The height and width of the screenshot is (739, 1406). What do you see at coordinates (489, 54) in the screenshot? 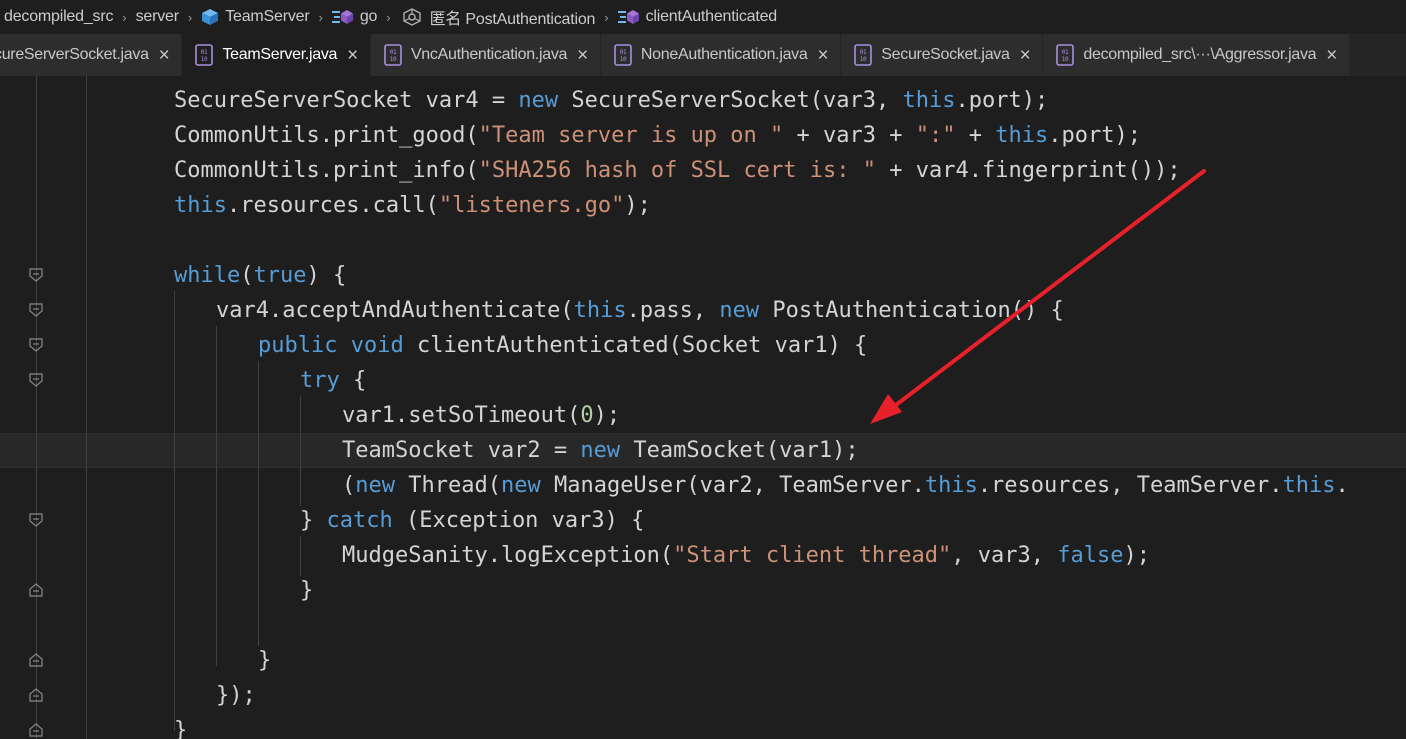
I see `tab-label: VncAuthentication.java` at bounding box center [489, 54].